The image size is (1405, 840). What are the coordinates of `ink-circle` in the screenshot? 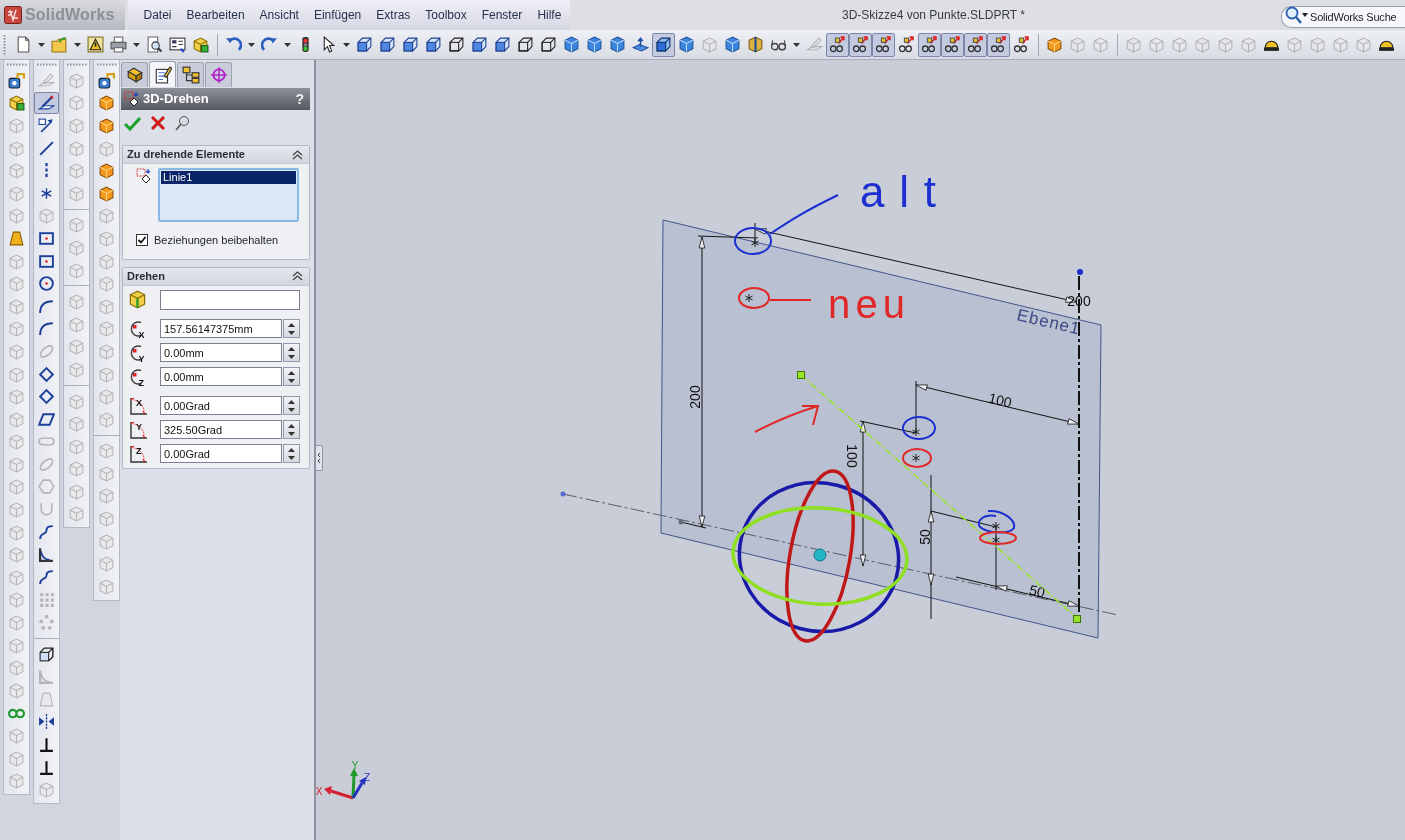 It's located at (917, 458).